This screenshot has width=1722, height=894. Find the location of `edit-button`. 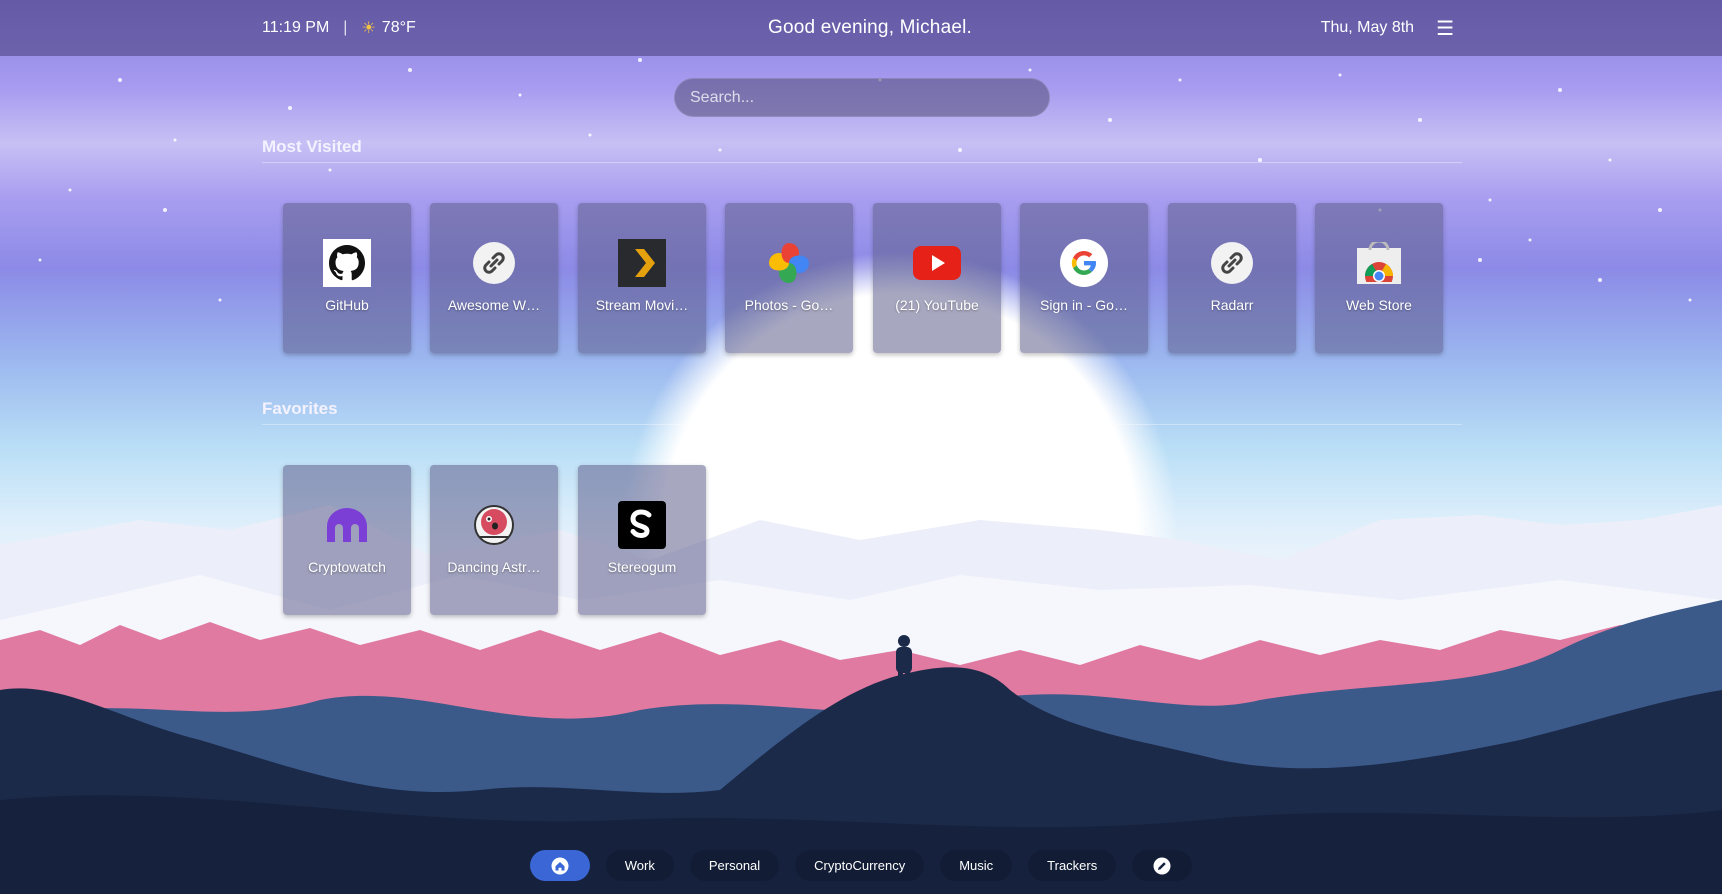

edit-button is located at coordinates (1162, 865).